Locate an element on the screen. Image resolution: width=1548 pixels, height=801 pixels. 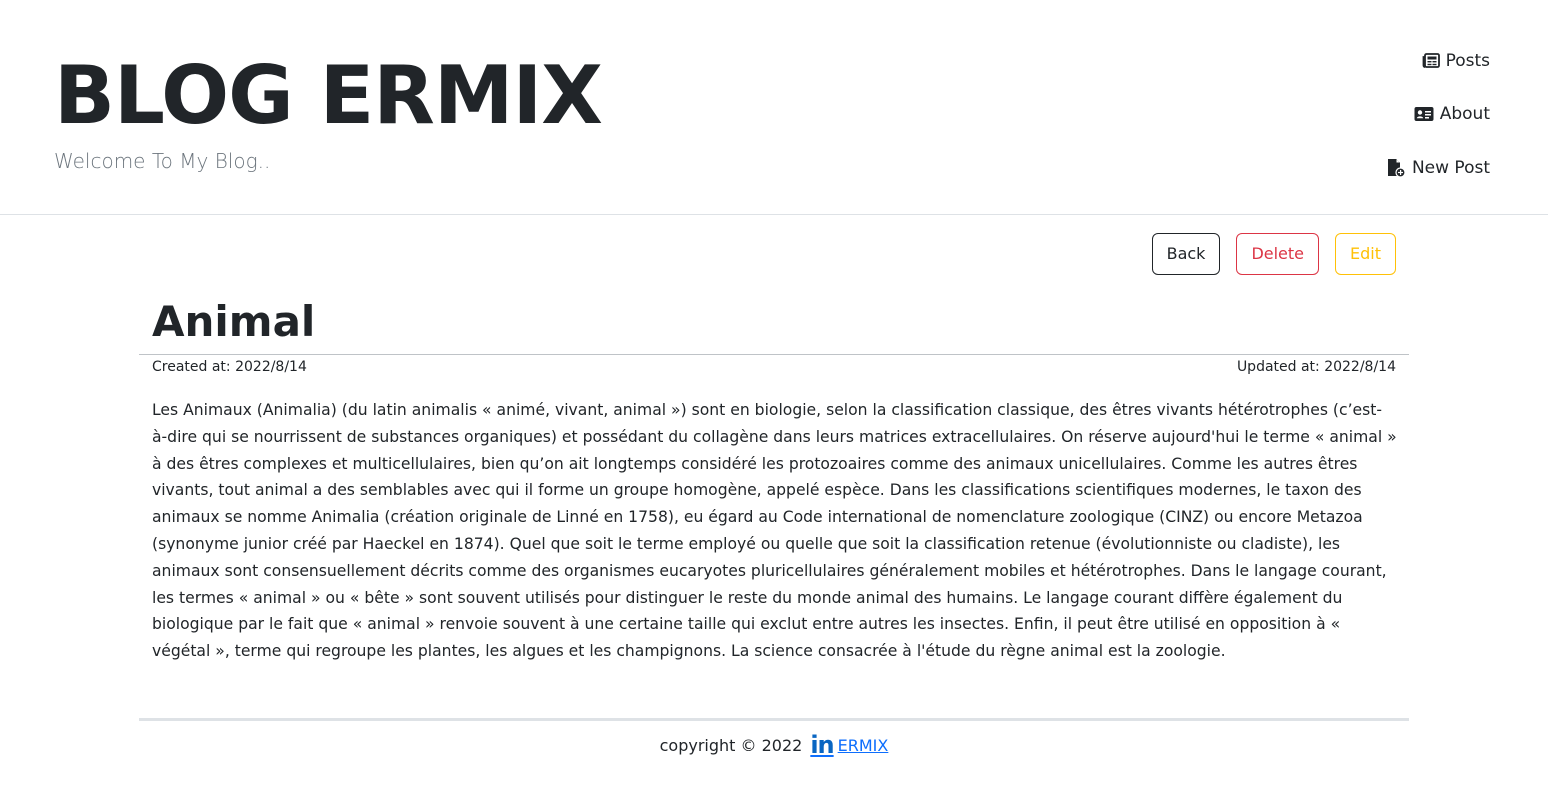
edit-button: Edit is located at coordinates (1365, 254).